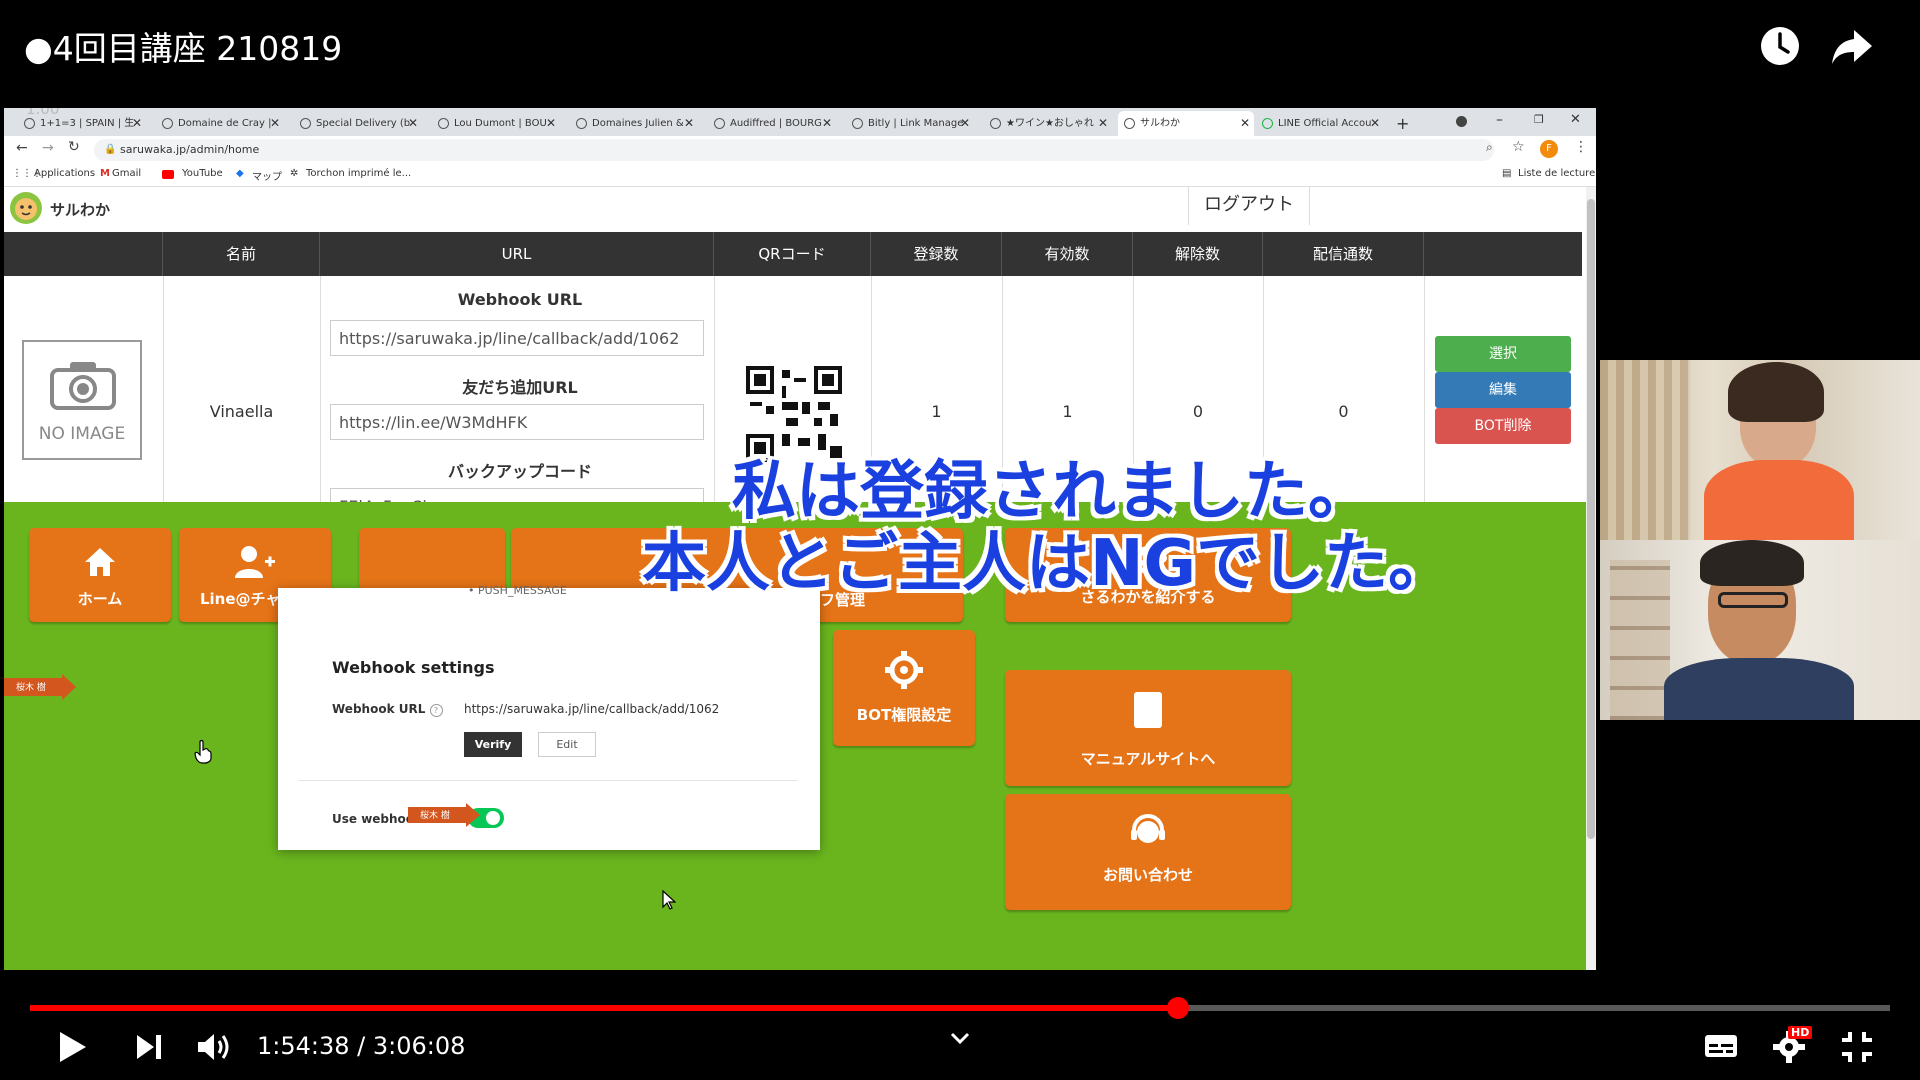 This screenshot has width=1920, height=1080. I want to click on popup-webhook-url-label: Webhook URL ?, so click(387, 709).